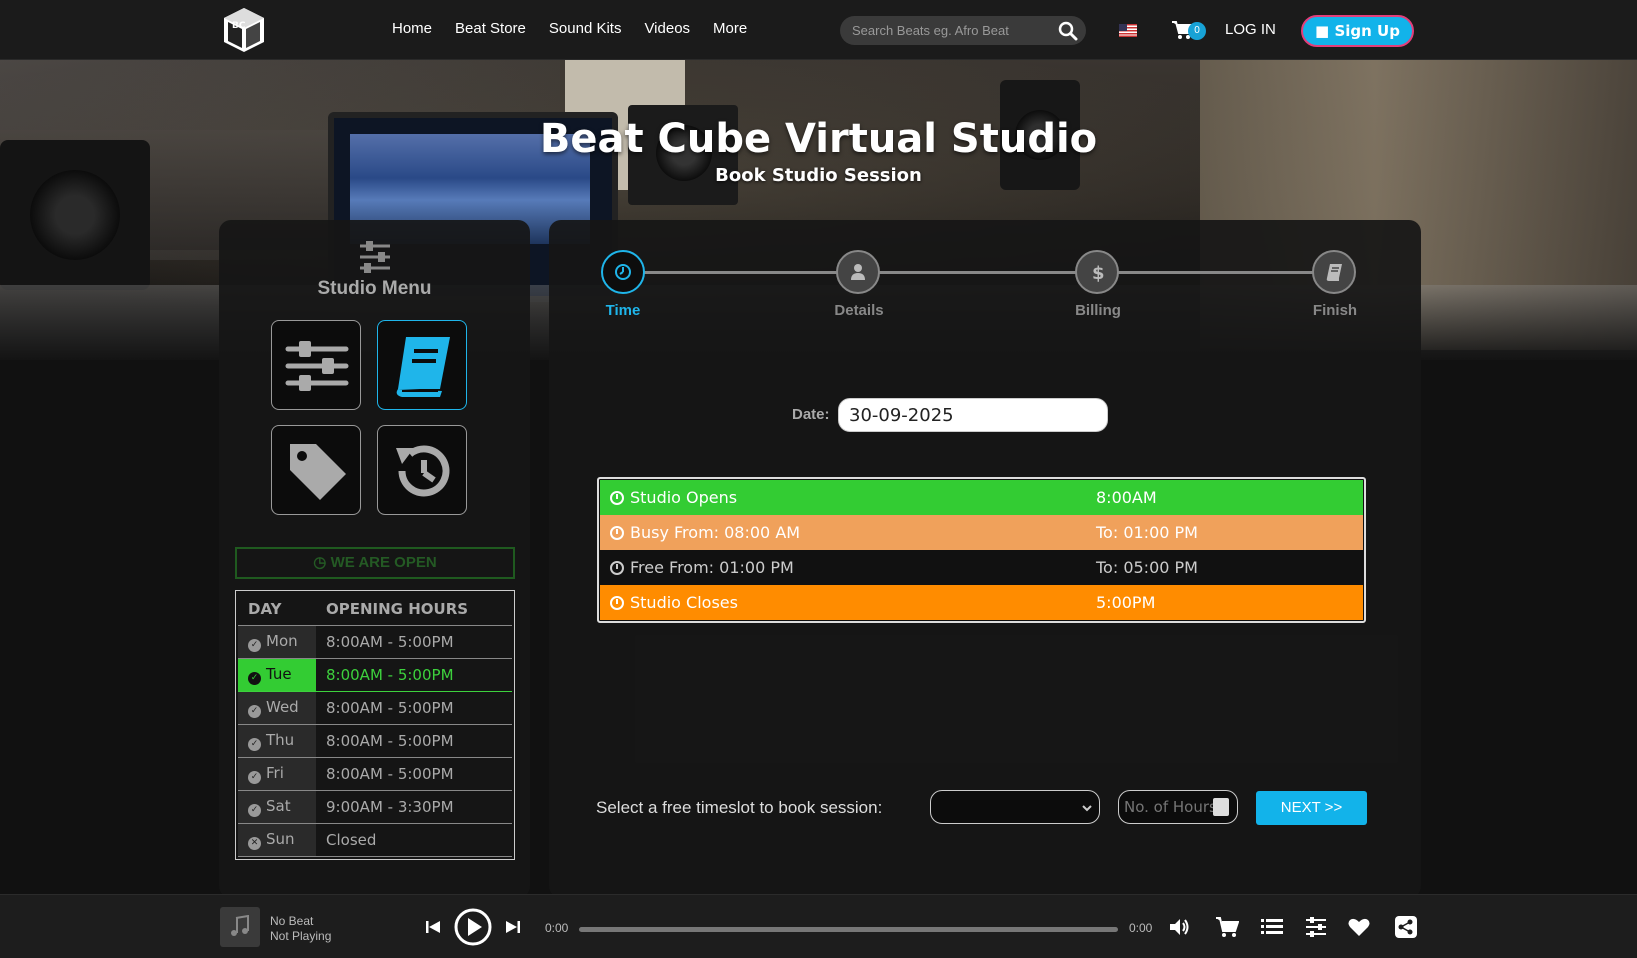 Image resolution: width=1637 pixels, height=958 pixels. Describe the element at coordinates (414, 609) in the screenshot. I see `hours-header-hours: OPENING HOURS` at that location.